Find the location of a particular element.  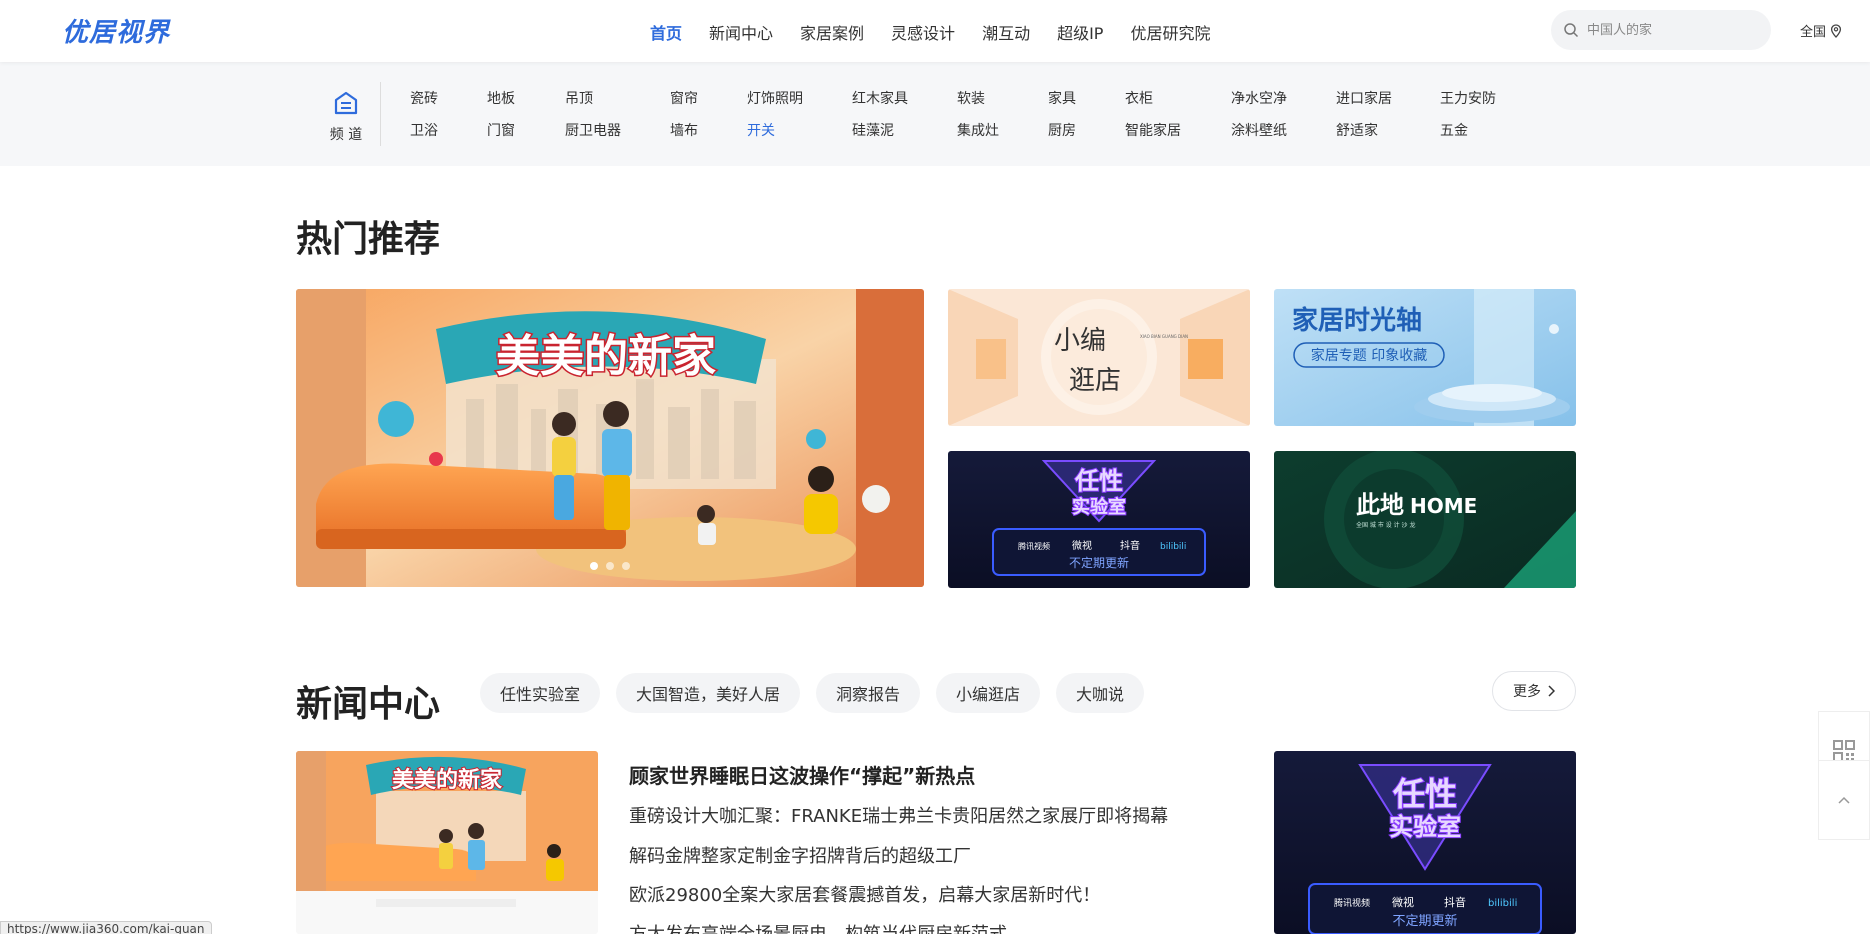

tile-2-title: 家居时光轴 is located at coordinates (1357, 320).